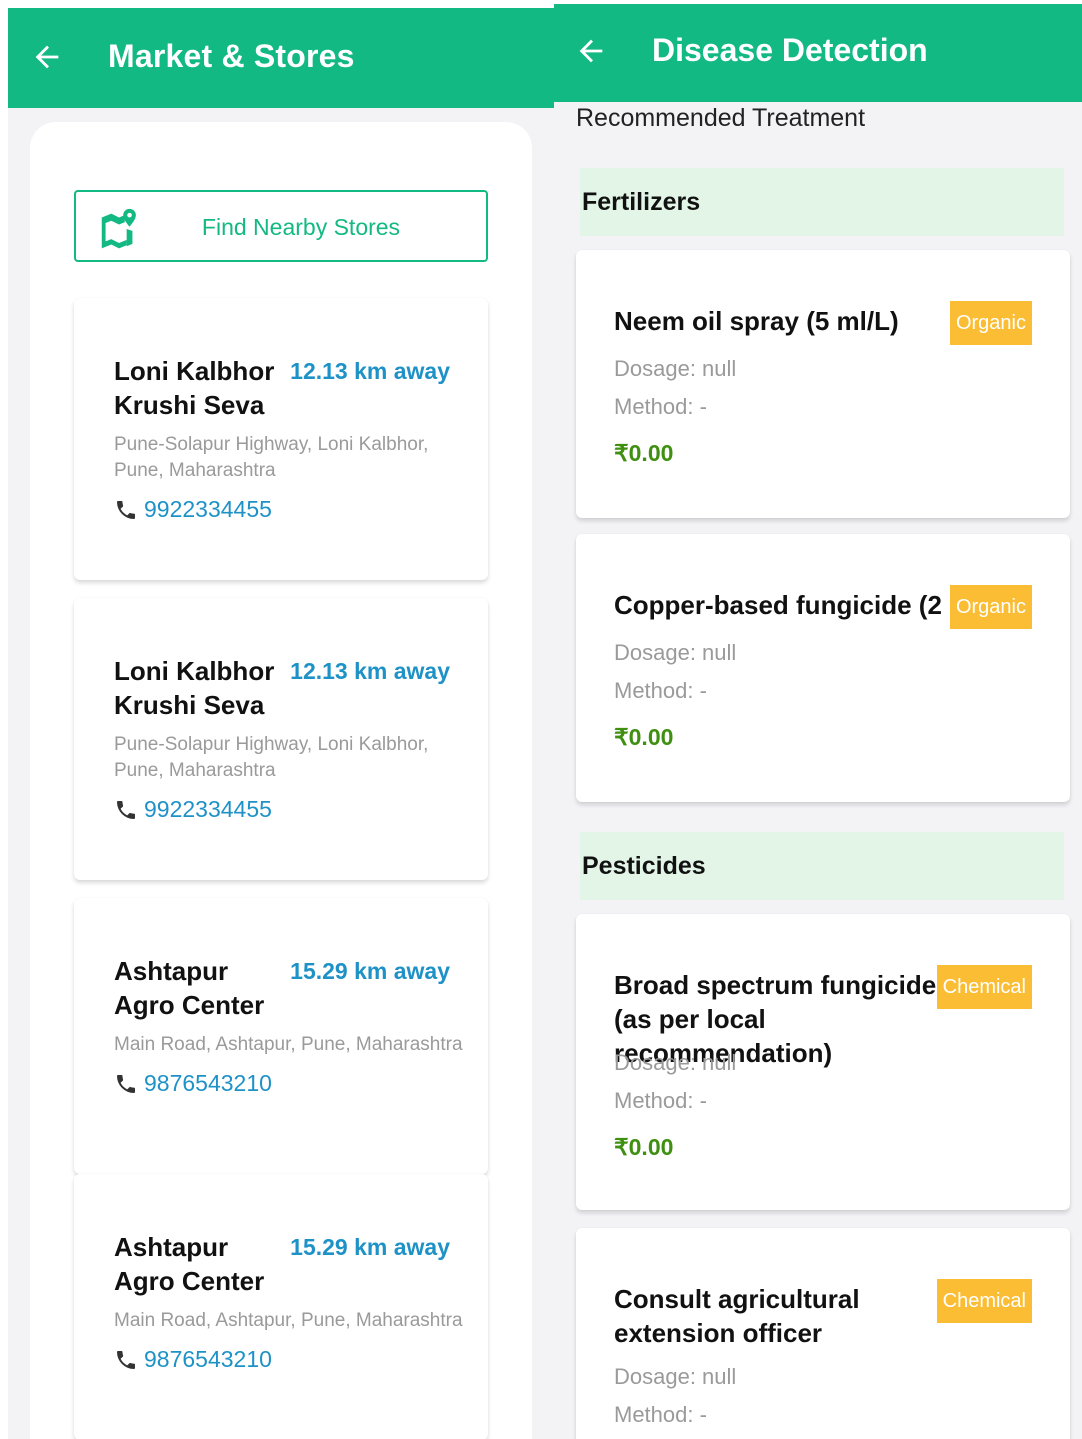 The image size is (1082, 1439). Describe the element at coordinates (737, 1316) in the screenshot. I see `treatment-name: Consult agricultural extension officer` at that location.